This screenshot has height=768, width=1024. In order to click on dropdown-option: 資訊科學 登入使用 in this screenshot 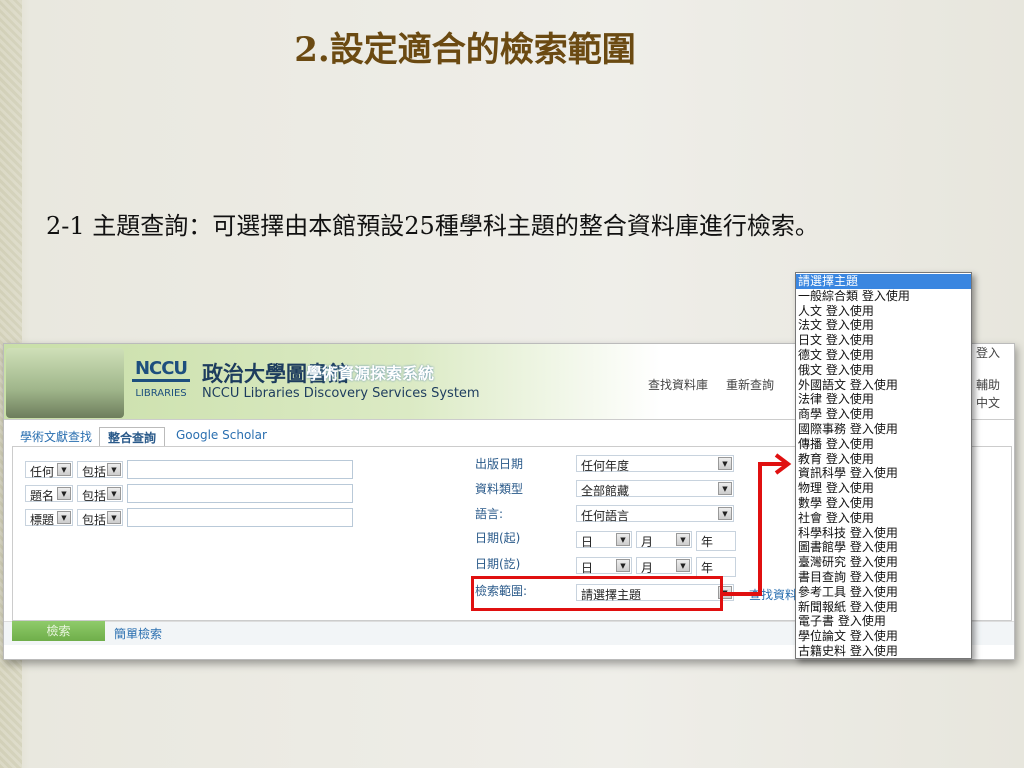, I will do `click(883, 473)`.